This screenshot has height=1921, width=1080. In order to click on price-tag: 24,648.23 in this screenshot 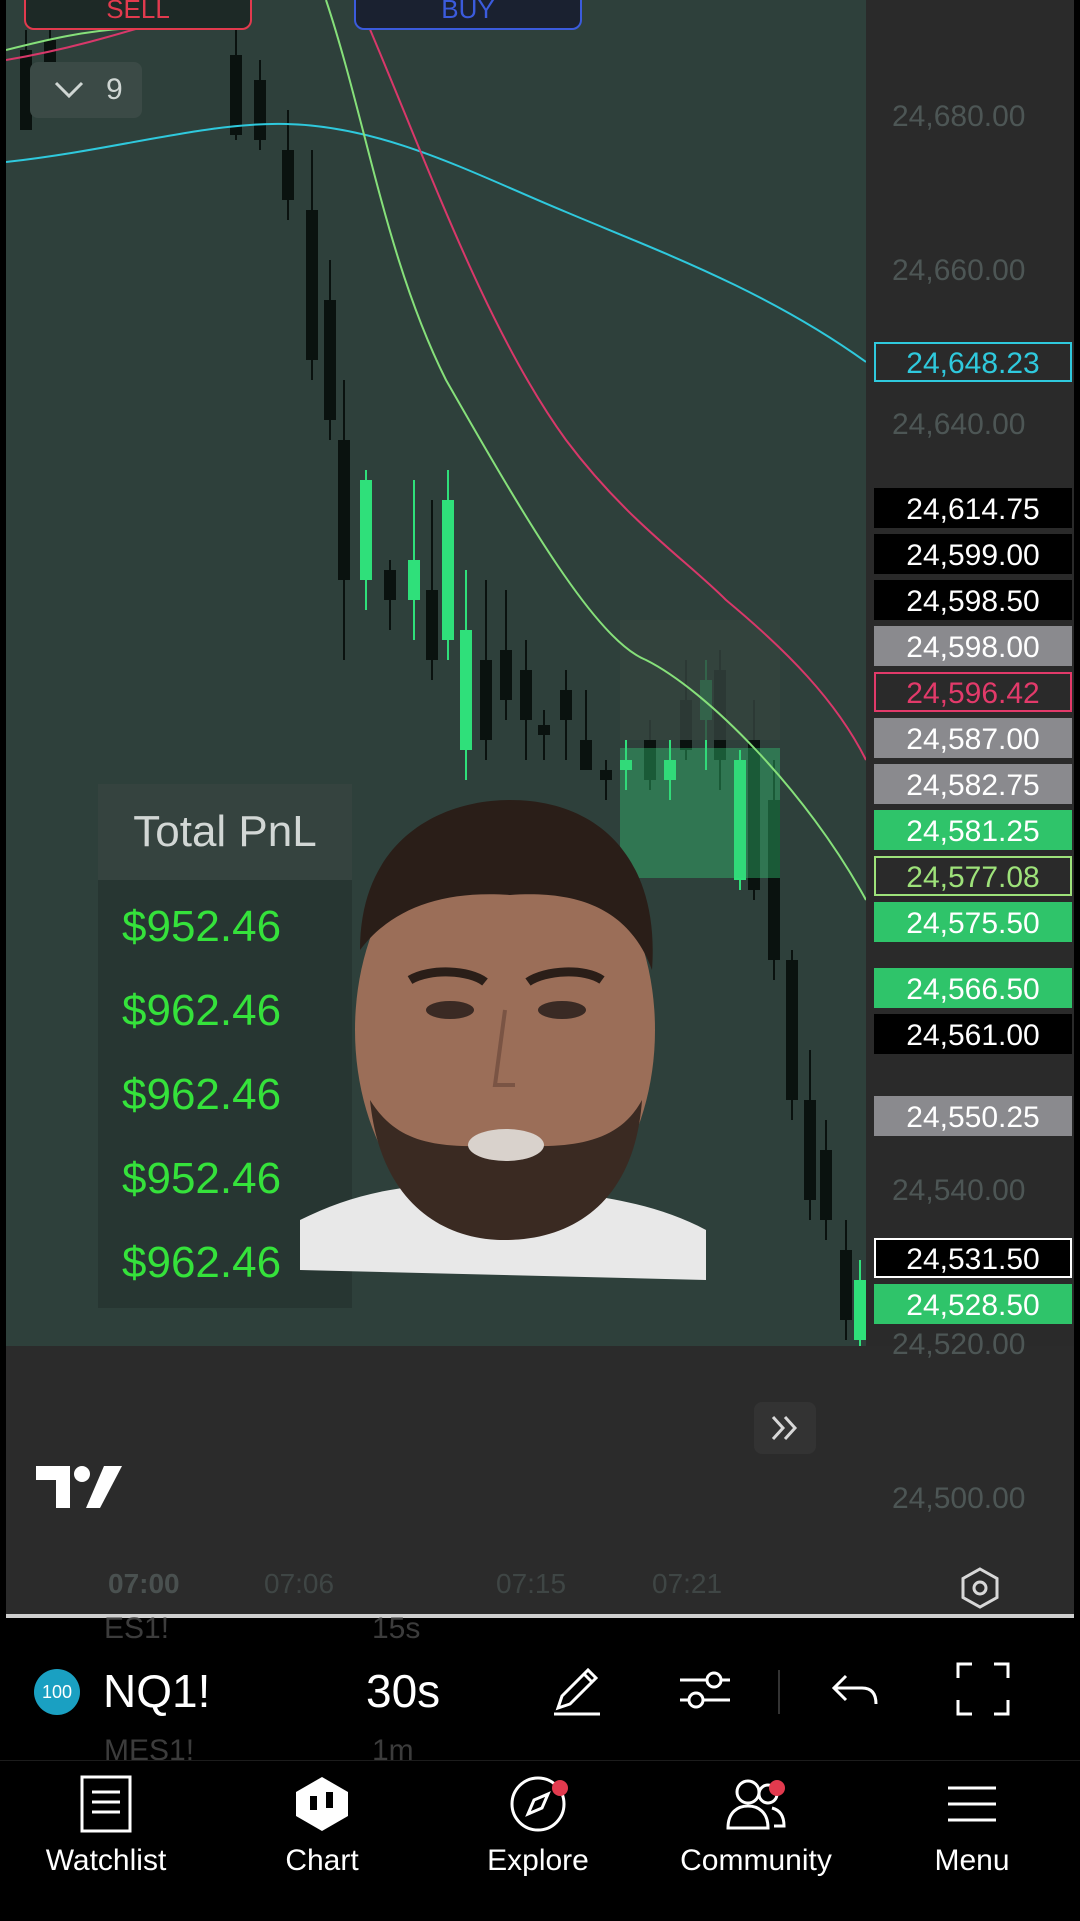, I will do `click(973, 362)`.